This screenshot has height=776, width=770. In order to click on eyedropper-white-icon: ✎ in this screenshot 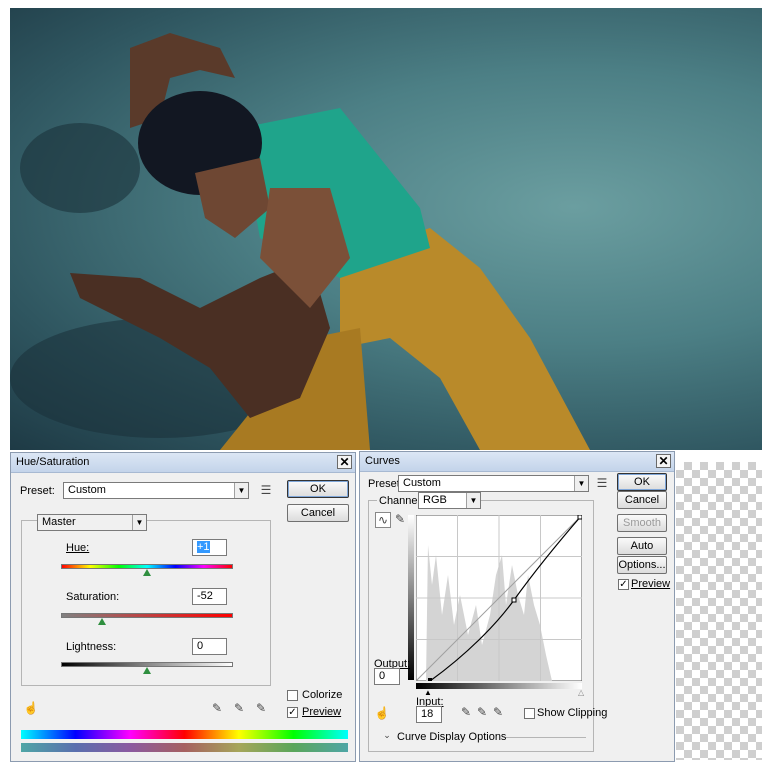, I will do `click(498, 713)`.